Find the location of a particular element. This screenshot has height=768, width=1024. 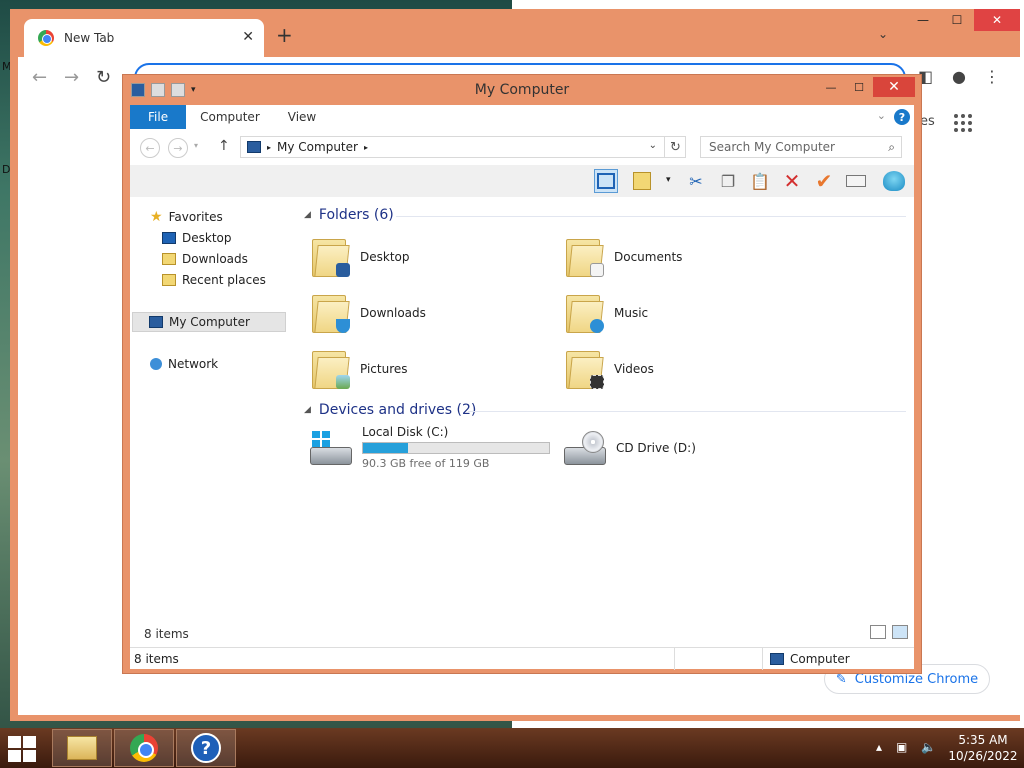

reload-icon: ↻ is located at coordinates (103, 77).